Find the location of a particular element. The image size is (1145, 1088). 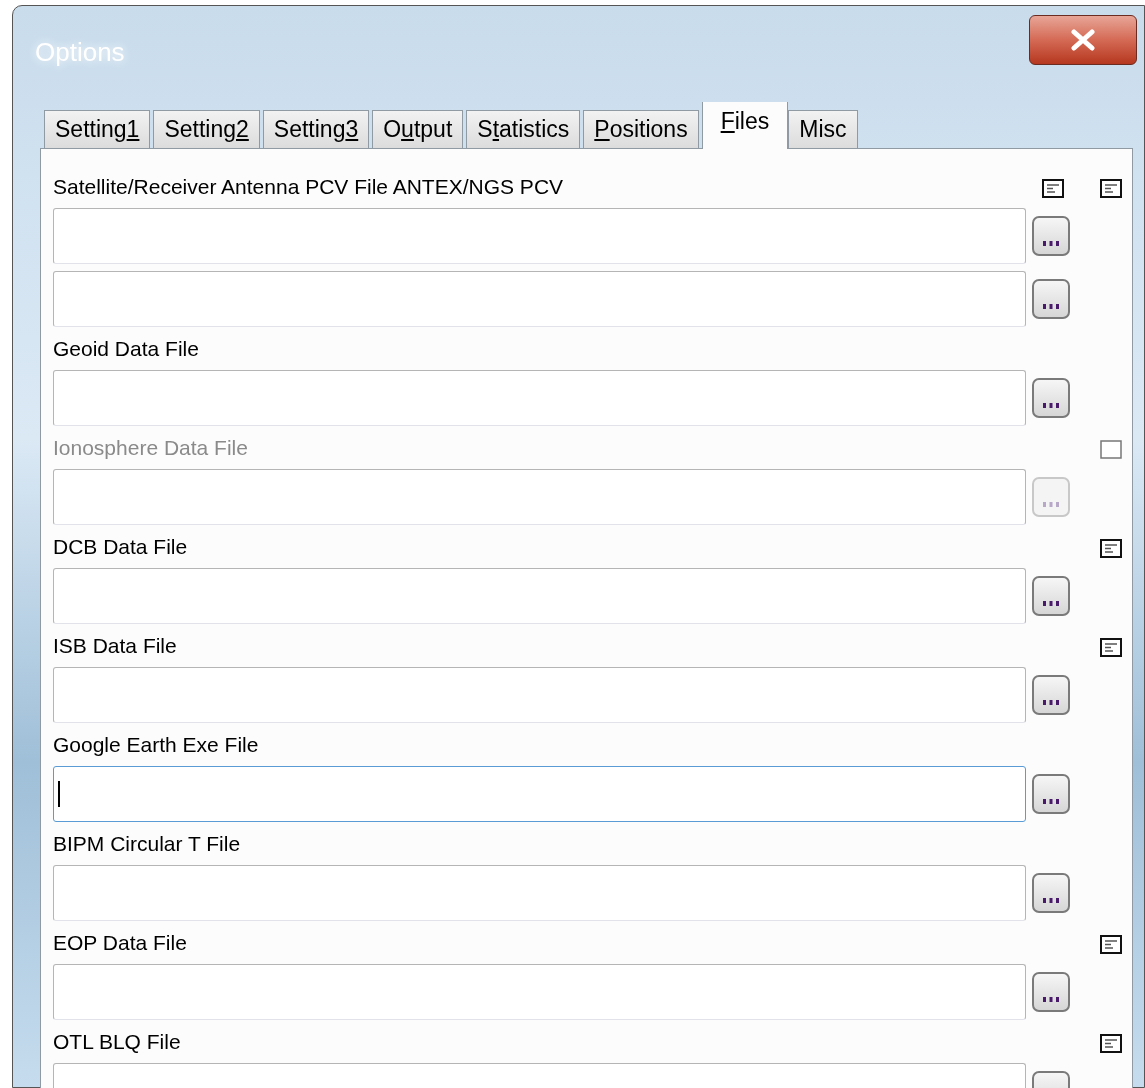

tab: Setting3 is located at coordinates (316, 129).